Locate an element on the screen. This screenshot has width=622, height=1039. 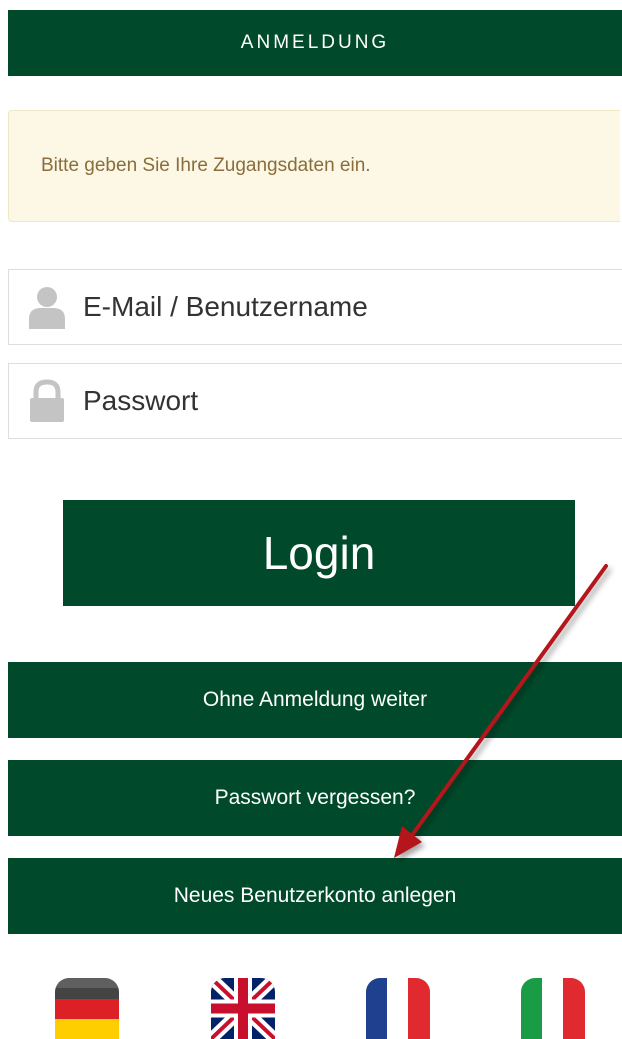
username-placeholder: E-Mail / Benutzername is located at coordinates (225, 306).